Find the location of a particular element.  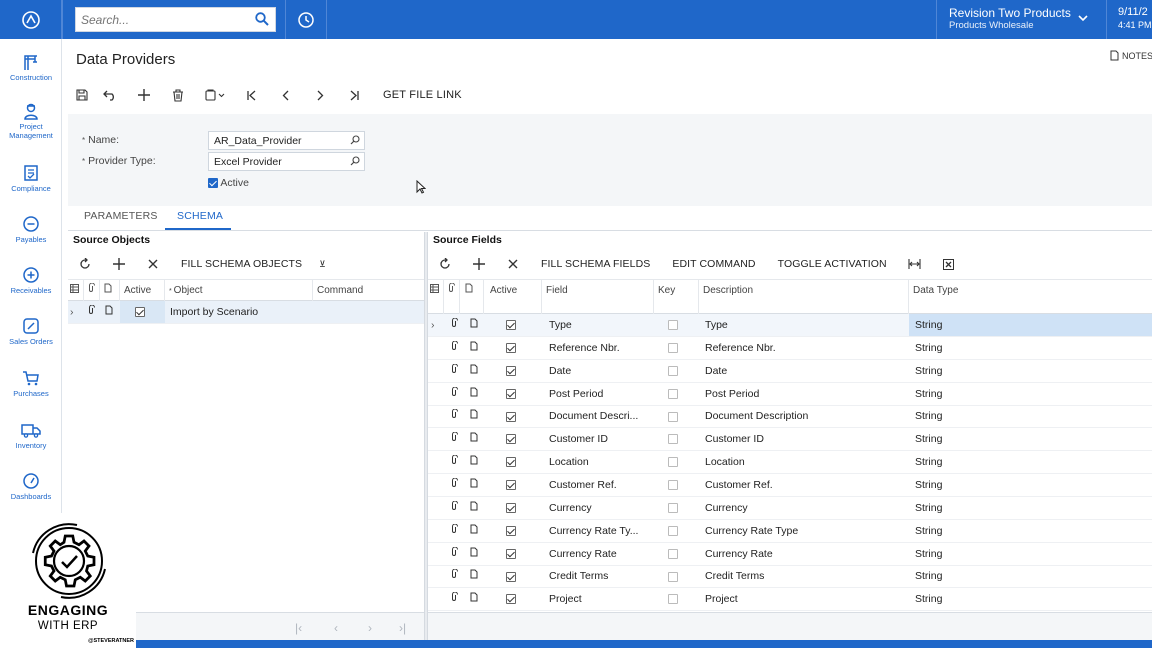

table-row: Location Location String is located at coordinates (790, 463).